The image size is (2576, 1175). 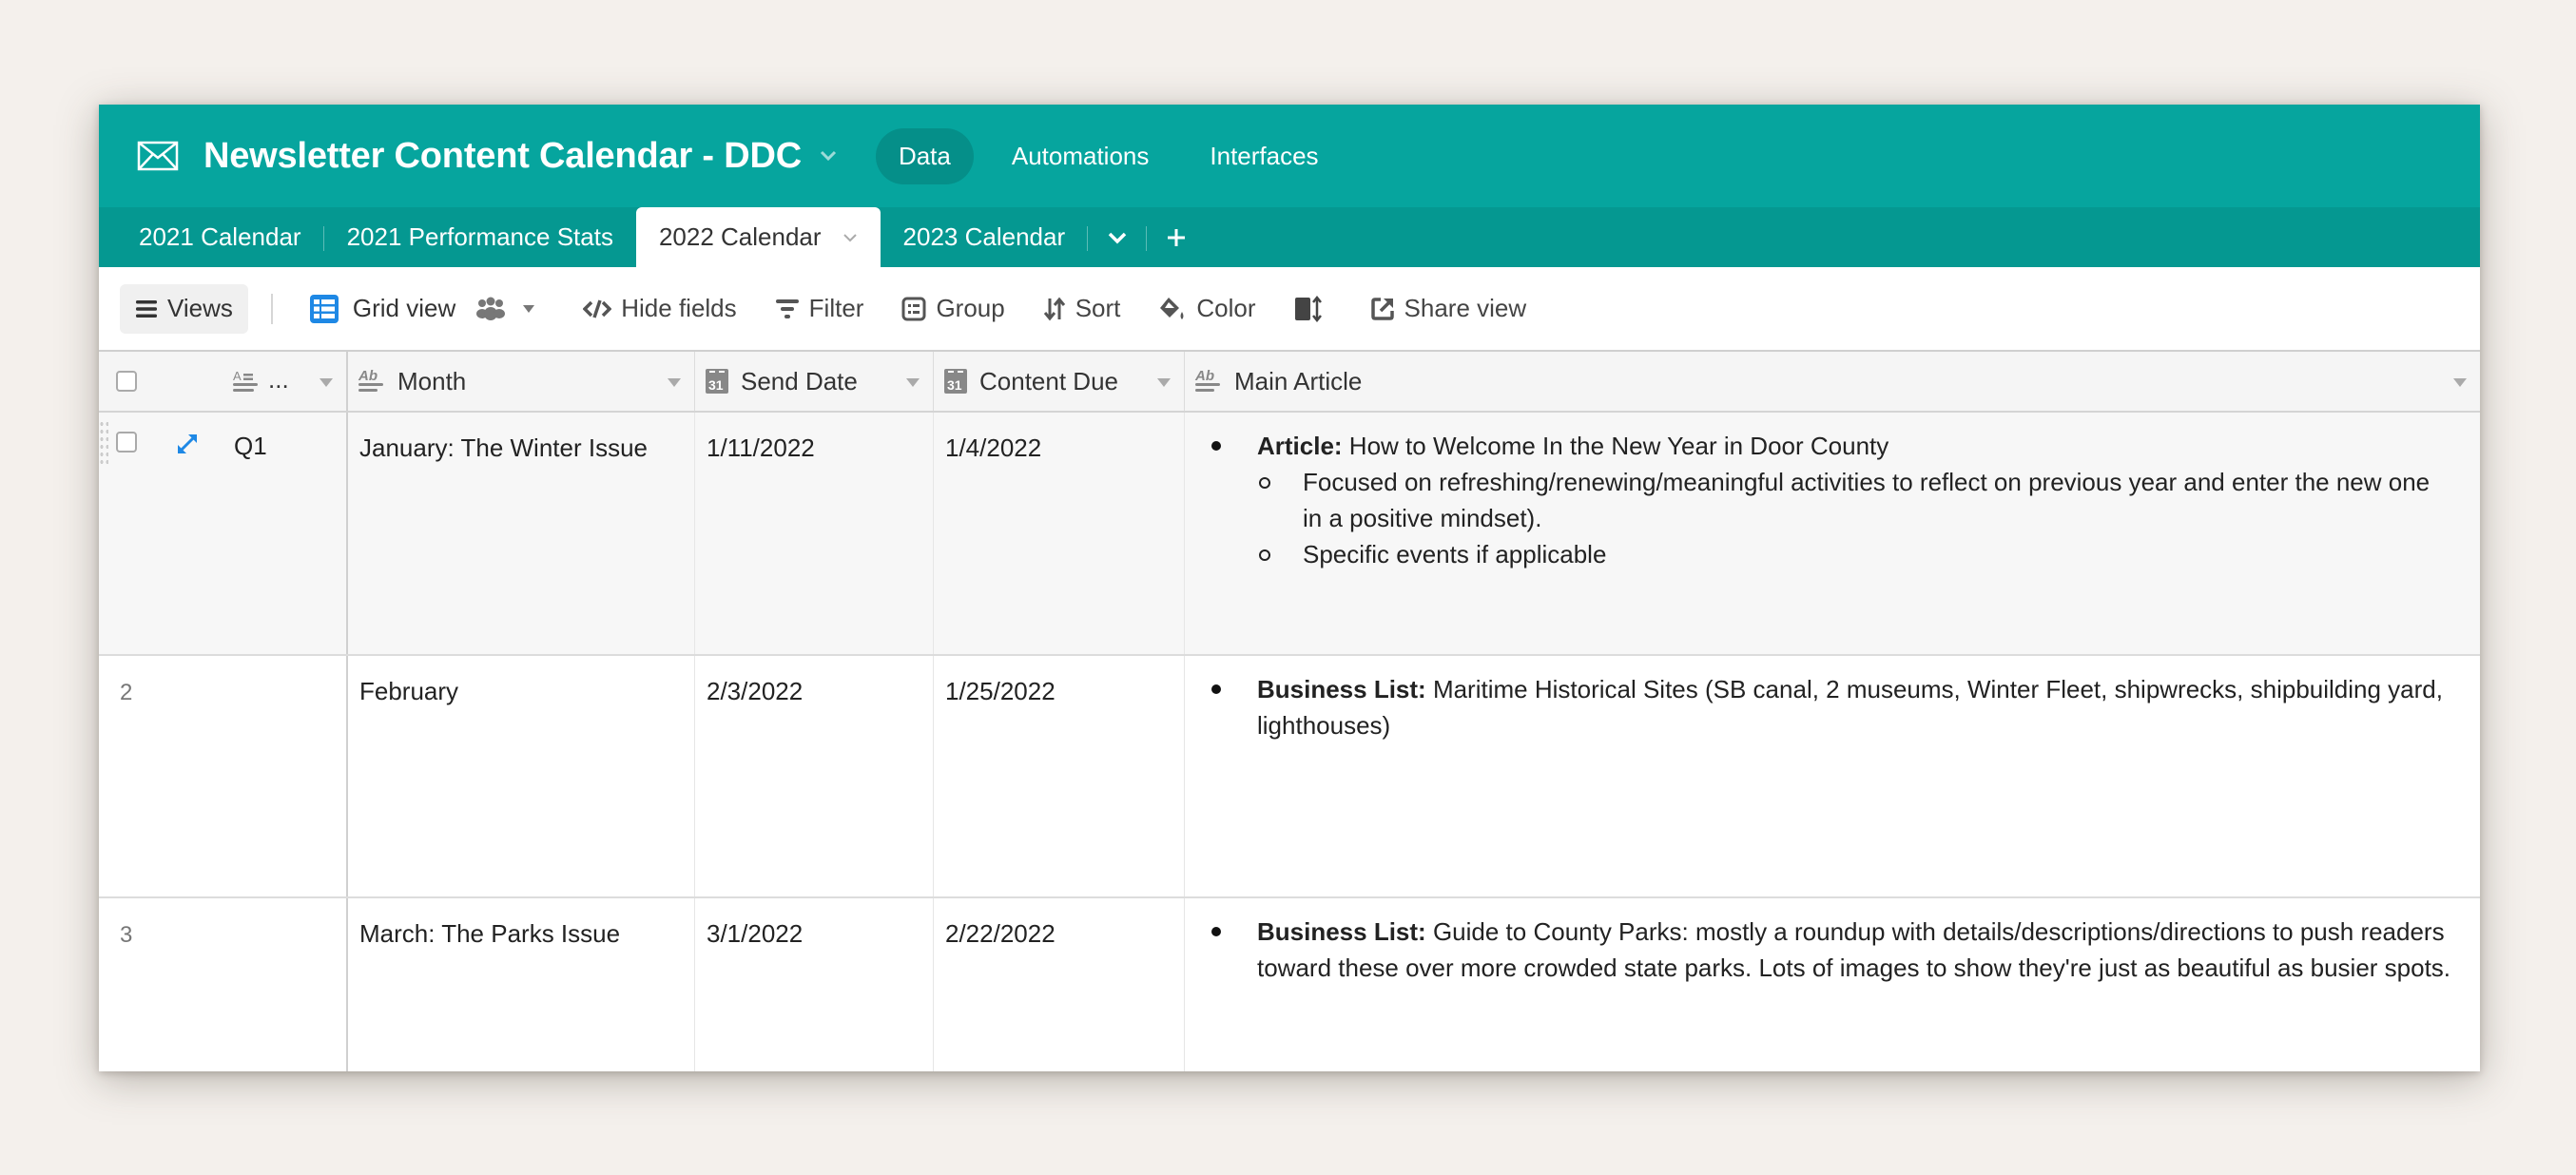 What do you see at coordinates (237, 376) in the screenshot?
I see `svg-text: A` at bounding box center [237, 376].